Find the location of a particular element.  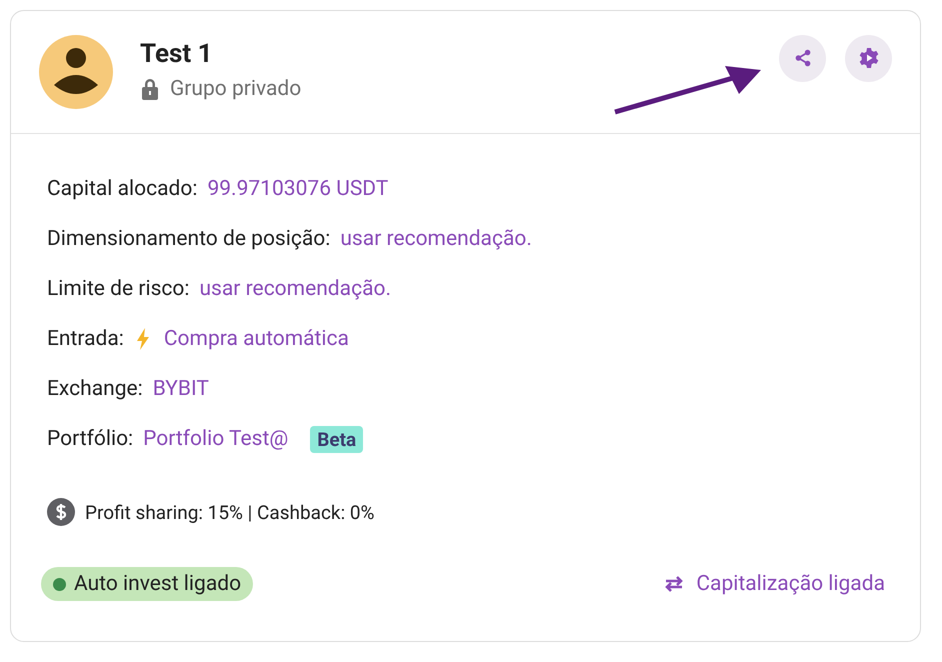

capitalization-link: Capitalização ligada is located at coordinates (773, 584).